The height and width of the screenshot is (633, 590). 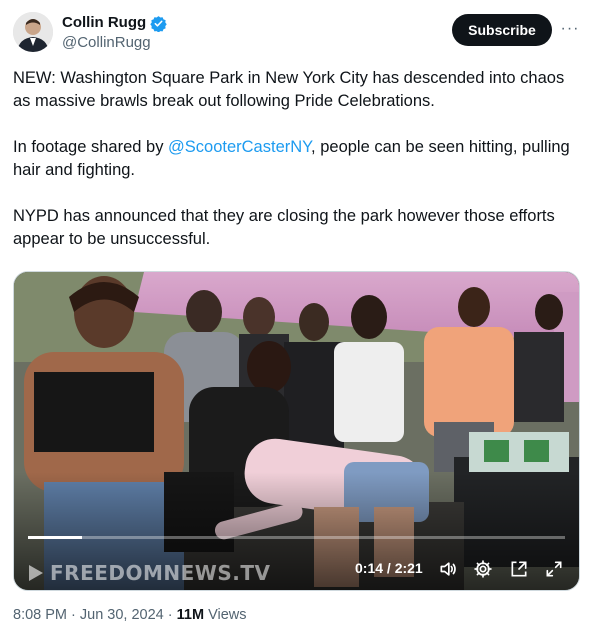 What do you see at coordinates (448, 569) in the screenshot?
I see `volume-icon` at bounding box center [448, 569].